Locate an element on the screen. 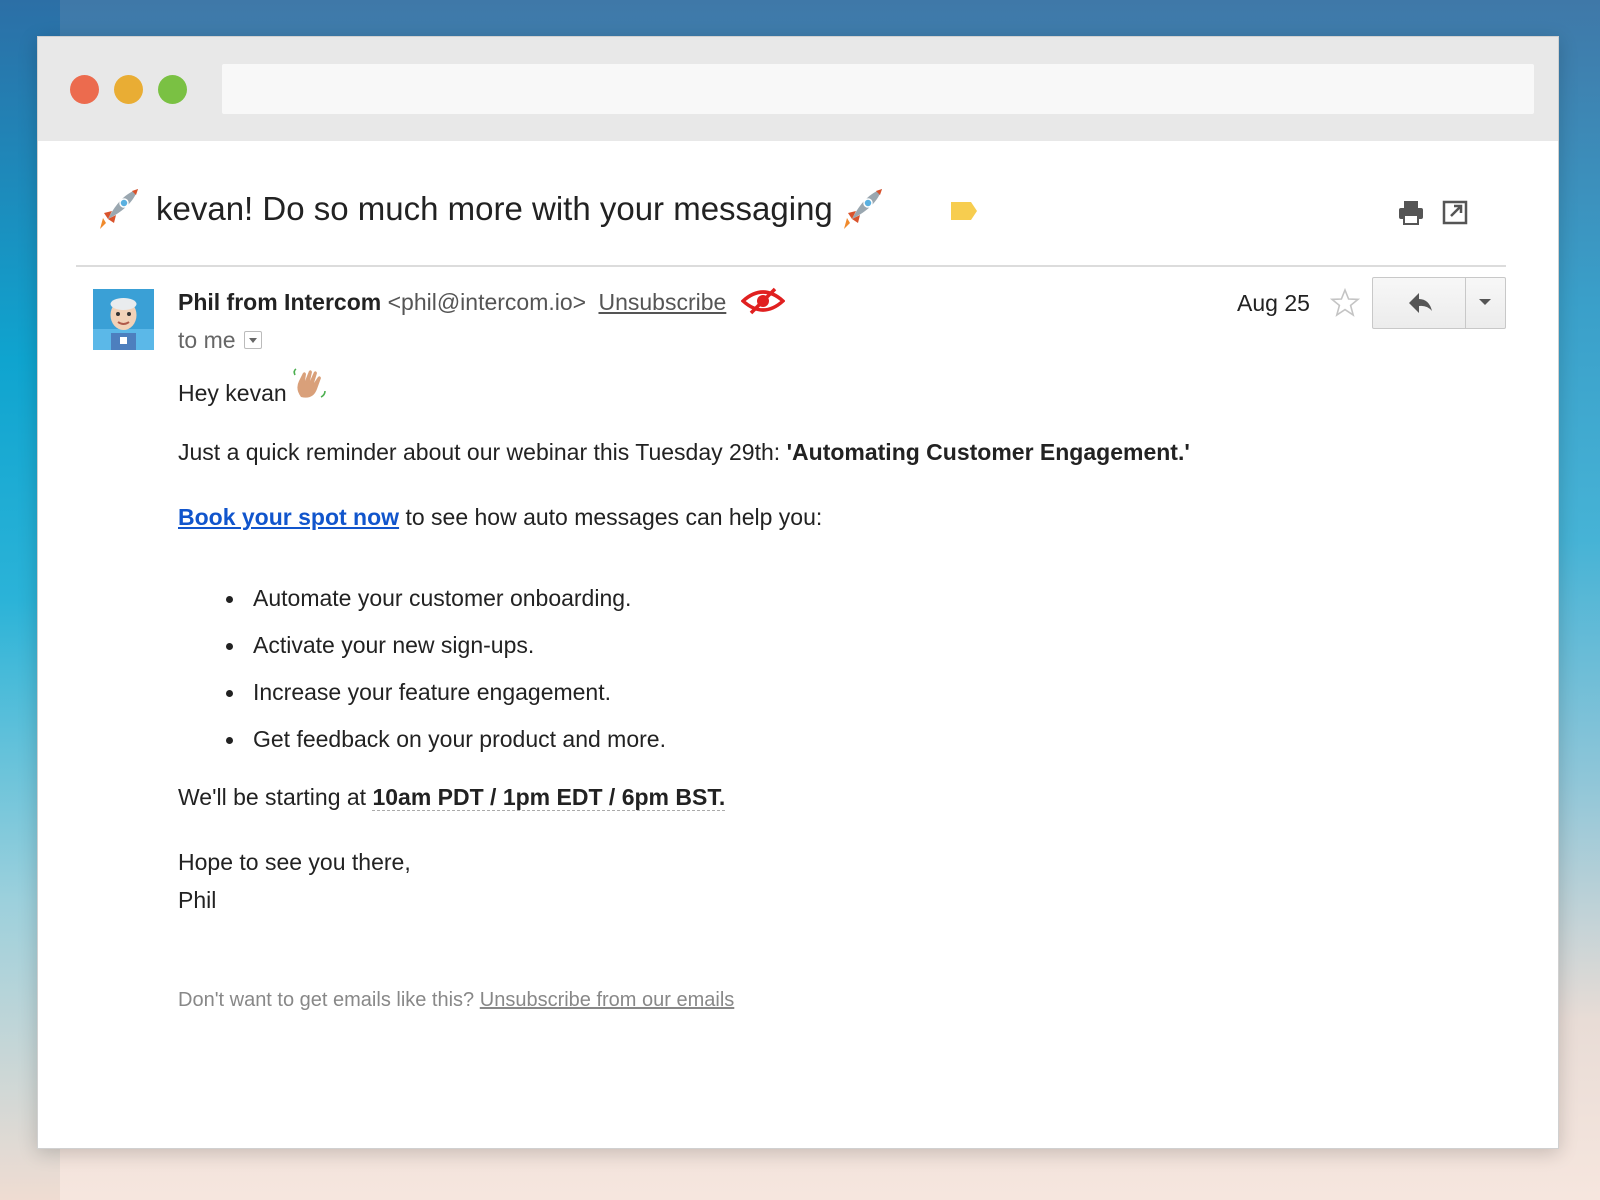 The width and height of the screenshot is (1600, 1200). list-item: Get feedback on your product and more. is located at coordinates (422, 746).